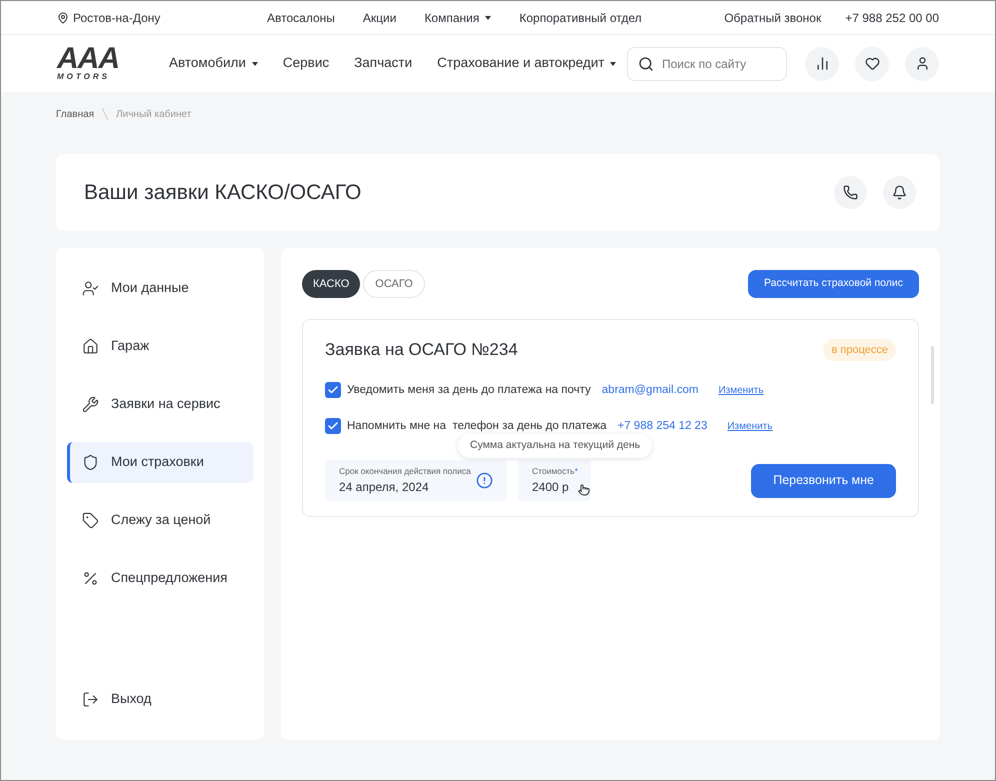 Image resolution: width=996 pixels, height=781 pixels. I want to click on compare-button, so click(822, 63).